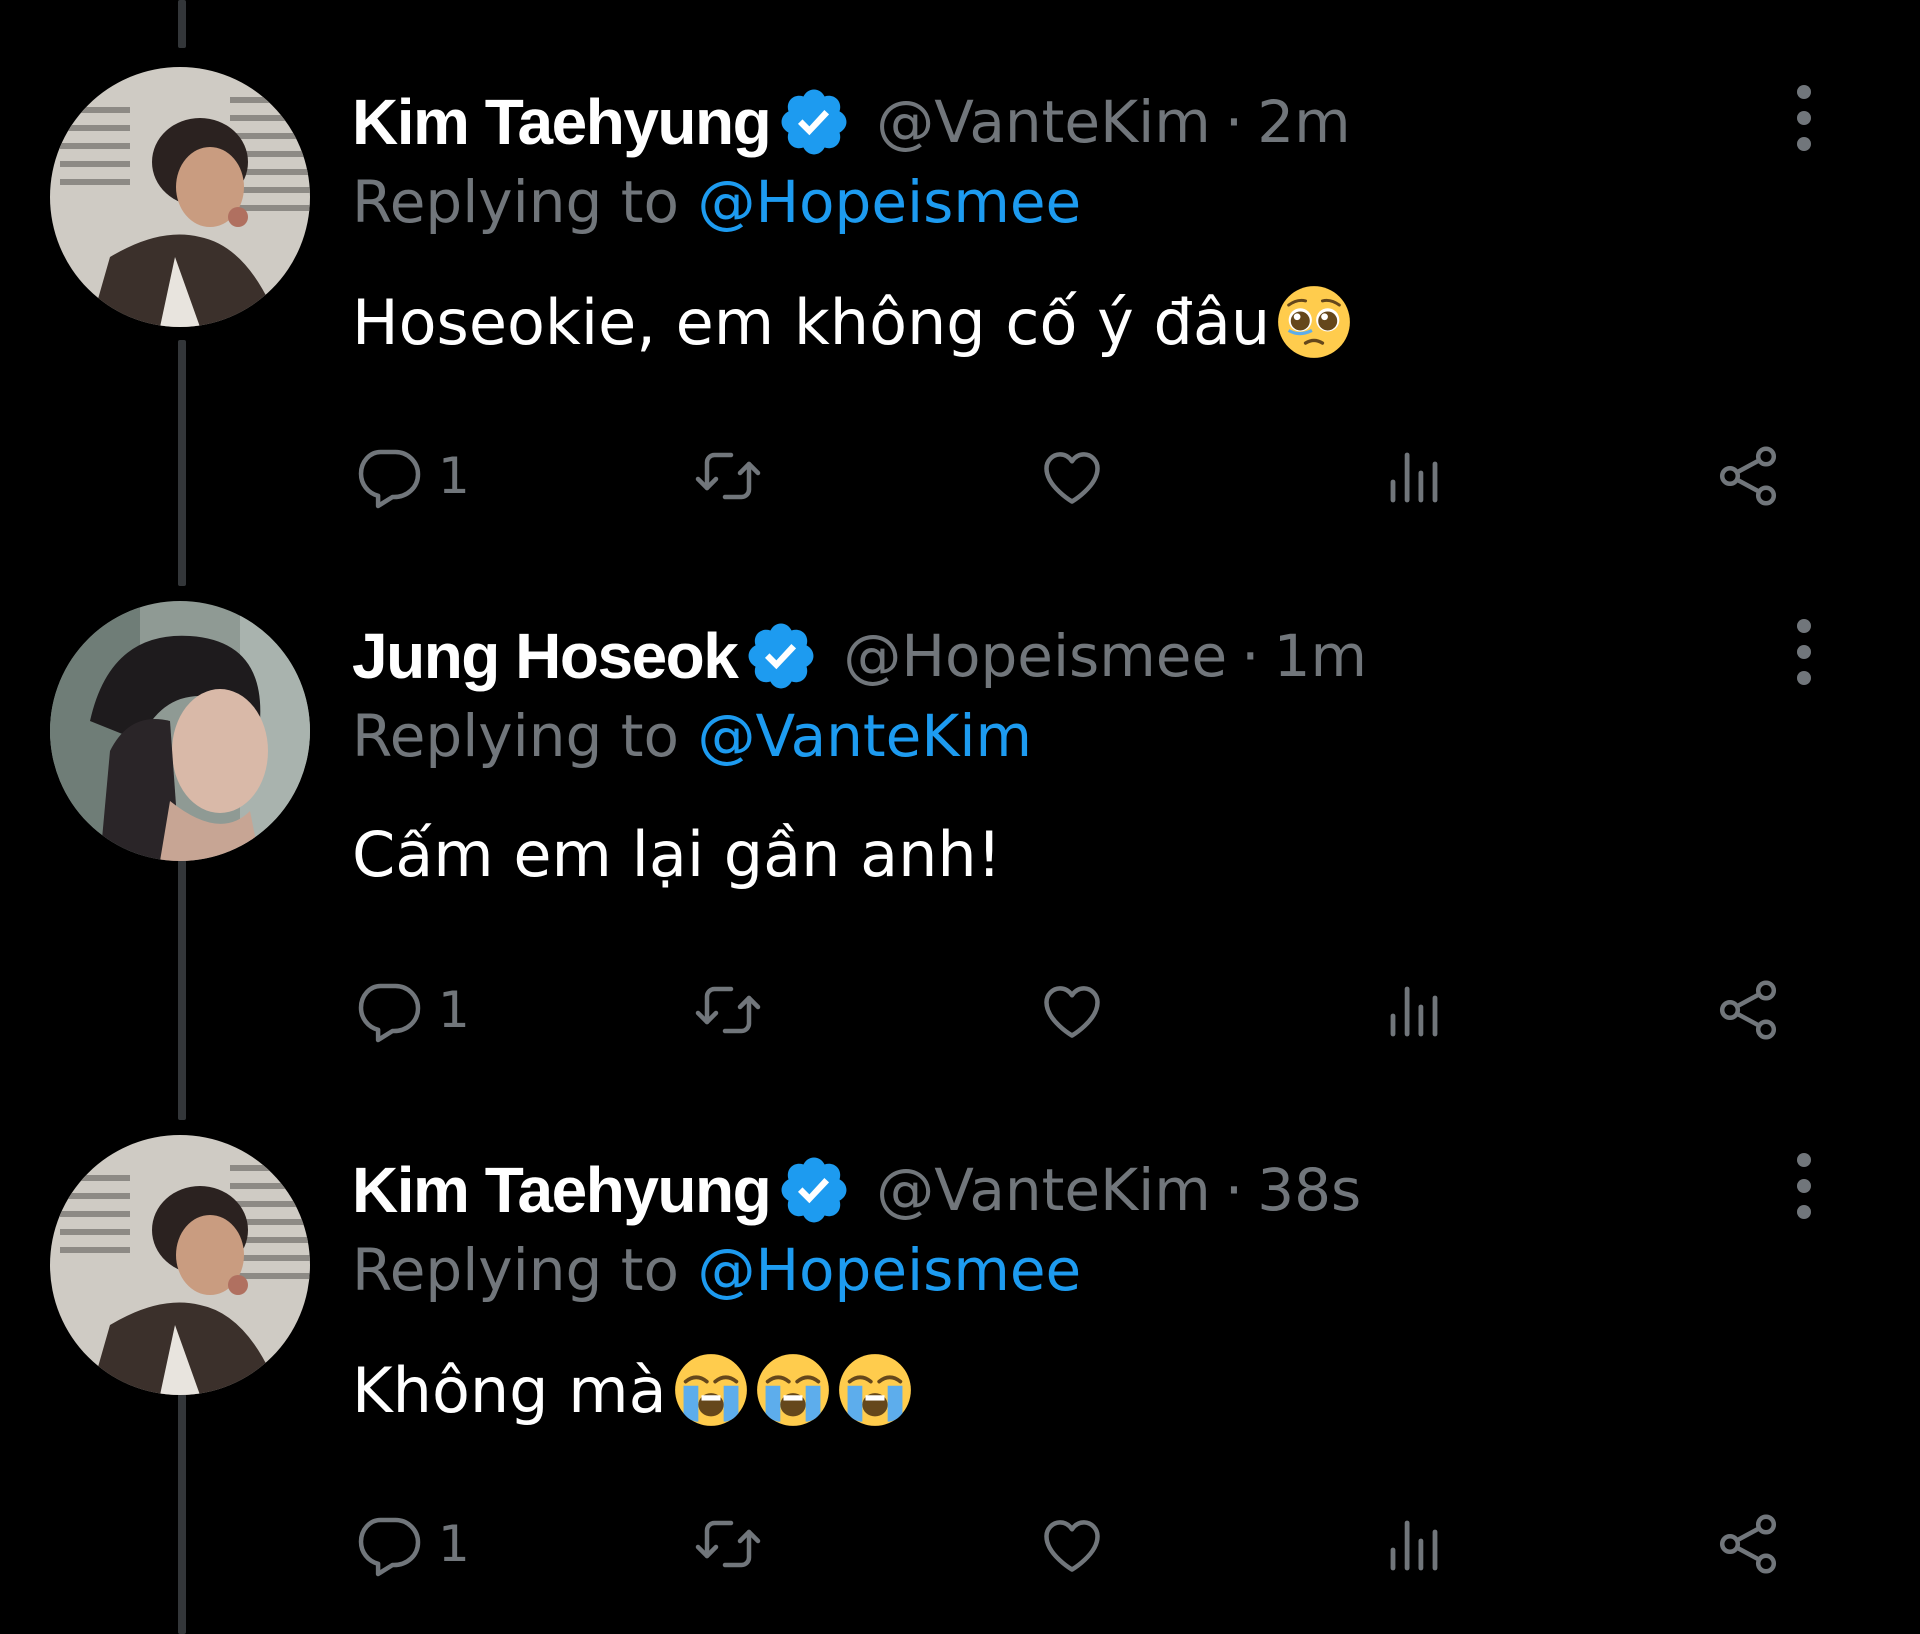 Image resolution: width=1920 pixels, height=1634 pixels. I want to click on pleading-face-icon, so click(1314, 322).